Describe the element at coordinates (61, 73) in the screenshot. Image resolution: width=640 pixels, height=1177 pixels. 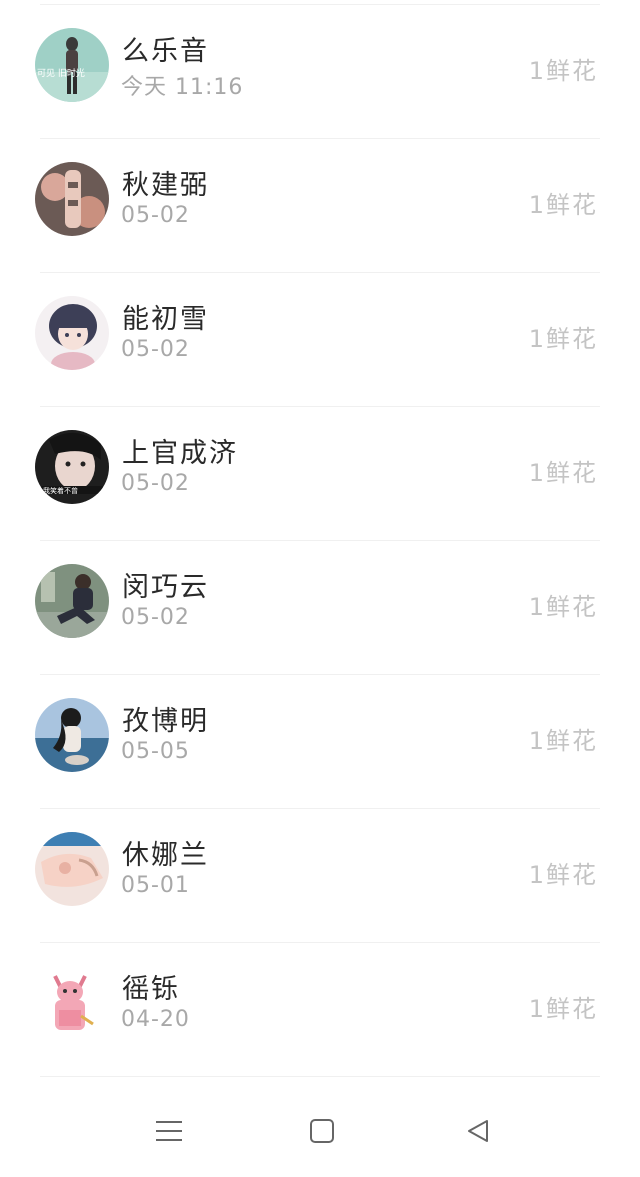
I see `svg-text: 可见 旧时光` at that location.